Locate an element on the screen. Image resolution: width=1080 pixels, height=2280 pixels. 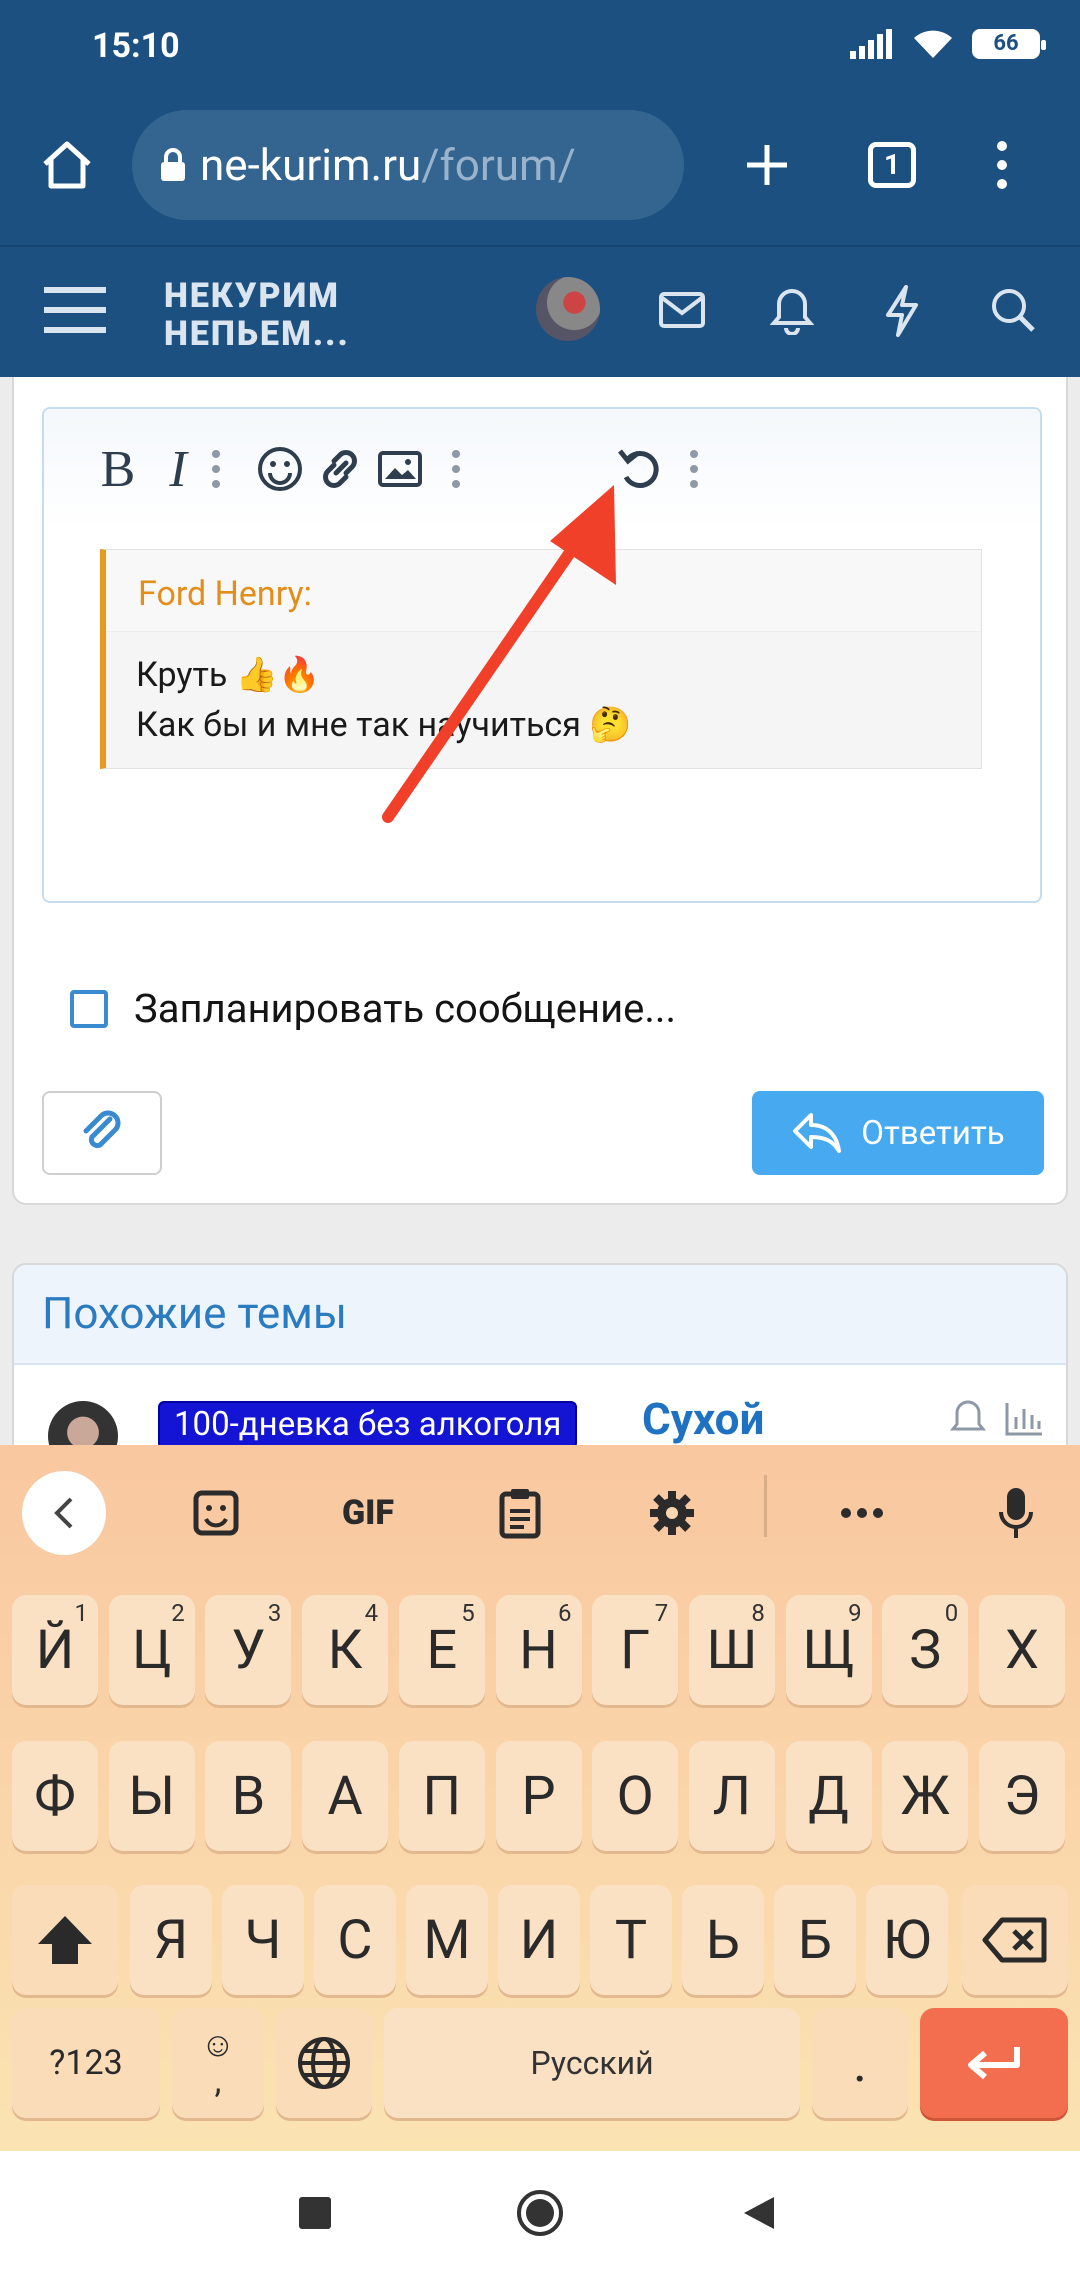
reply-button: Ответить is located at coordinates (898, 1133).